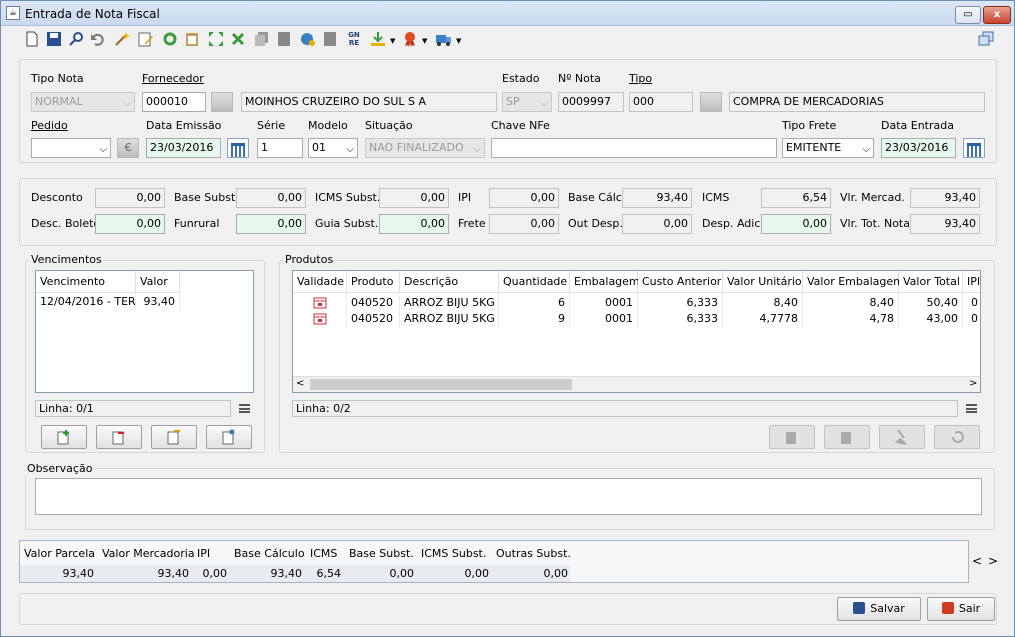 This screenshot has width=1015, height=637. I want to click on tipo-code-field: 000, so click(661, 102).